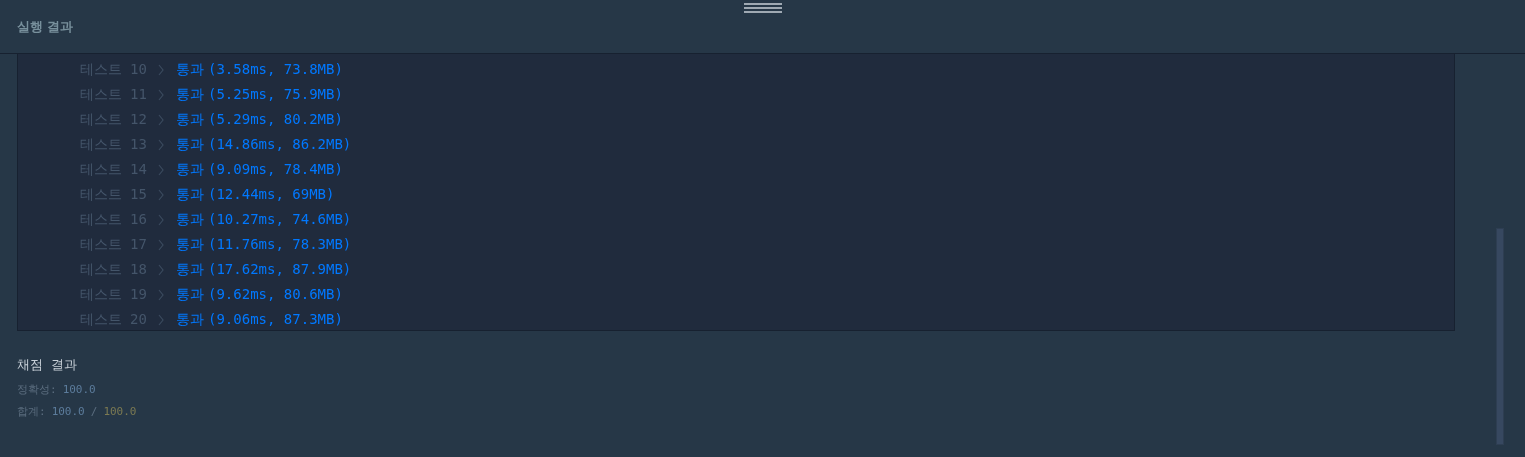 Image resolution: width=1525 pixels, height=457 pixels. What do you see at coordinates (120, 411) in the screenshot?
I see `total-max: 100.0` at bounding box center [120, 411].